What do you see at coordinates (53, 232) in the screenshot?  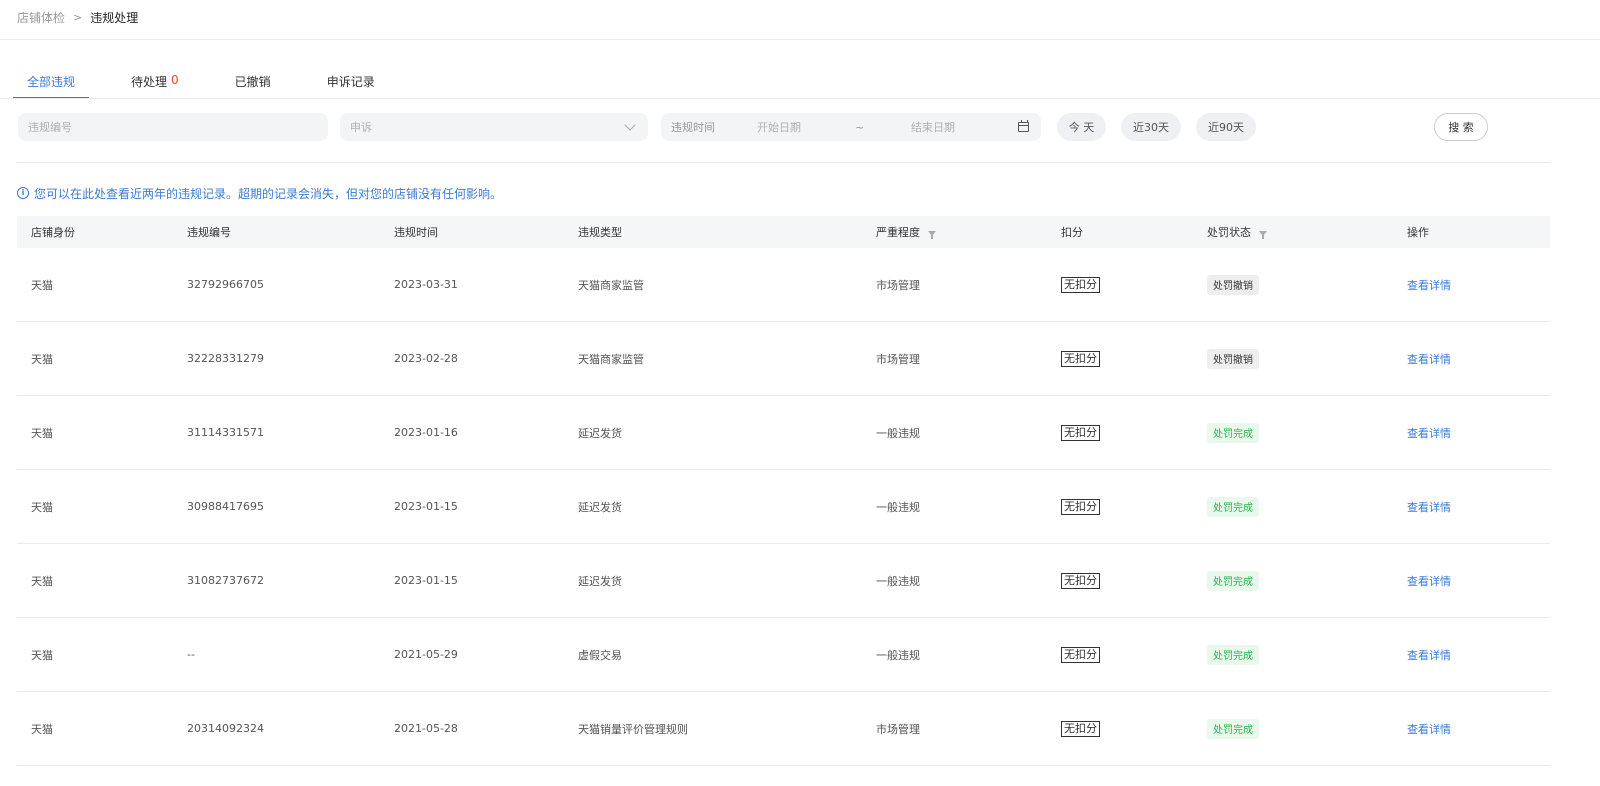 I see `header-shop-identity: 店铺身份` at bounding box center [53, 232].